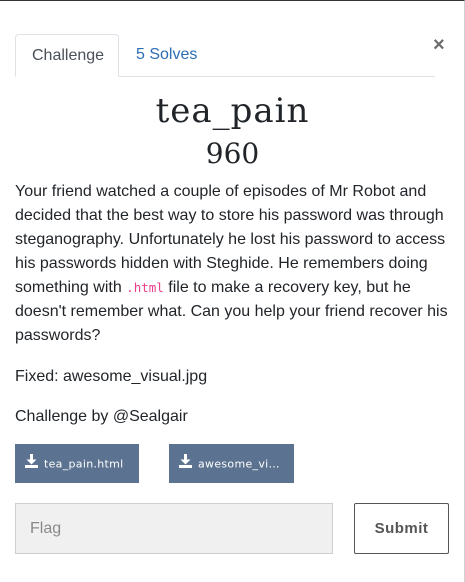  What do you see at coordinates (225, 55) in the screenshot?
I see `challenge-tabs: Challenge 5 Solves` at bounding box center [225, 55].